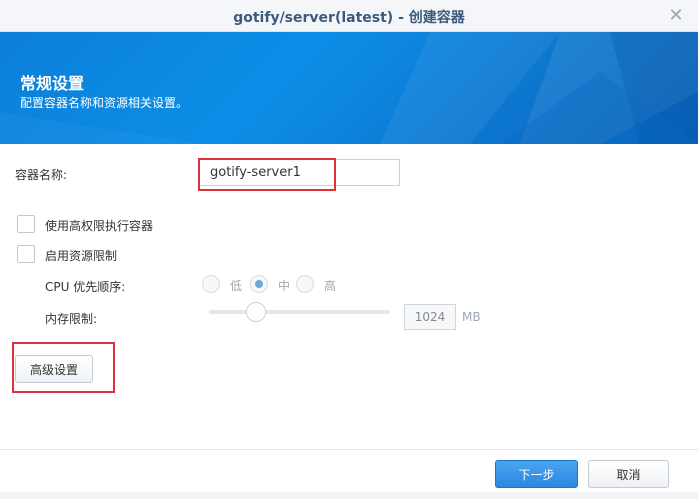 The width and height of the screenshot is (698, 499). Describe the element at coordinates (284, 286) in the screenshot. I see `cpu-radio-medium-label: 中` at that location.